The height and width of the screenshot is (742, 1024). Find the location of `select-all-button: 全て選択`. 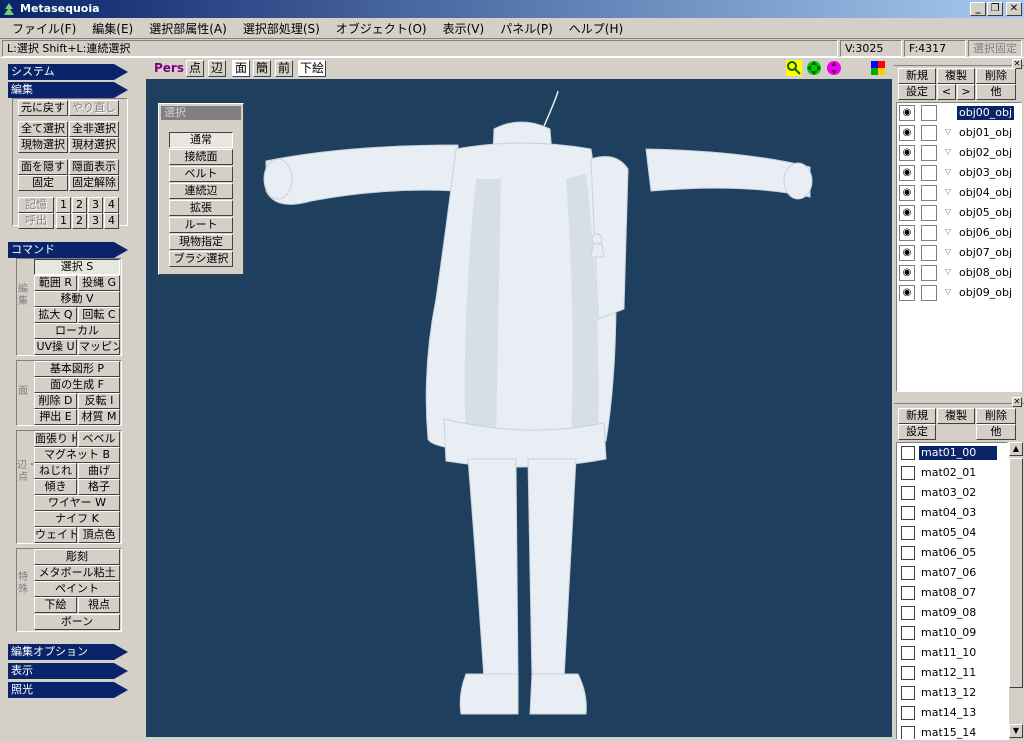

select-all-button: 全て選択 is located at coordinates (43, 129).